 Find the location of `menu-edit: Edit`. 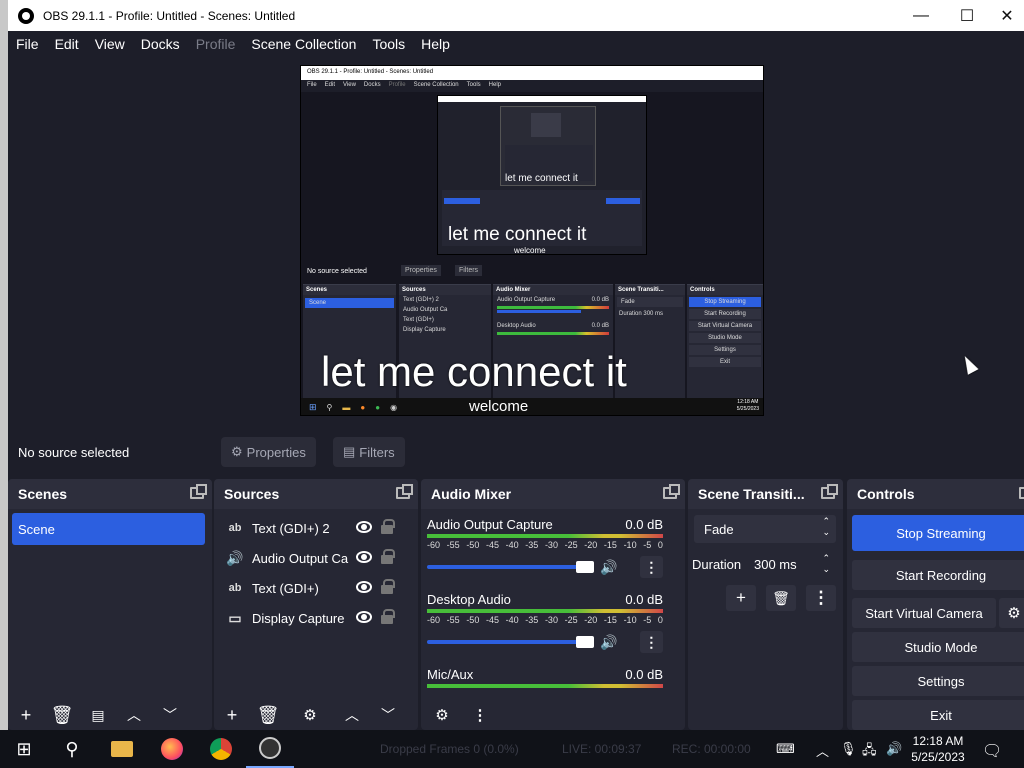

menu-edit: Edit is located at coordinates (67, 44).